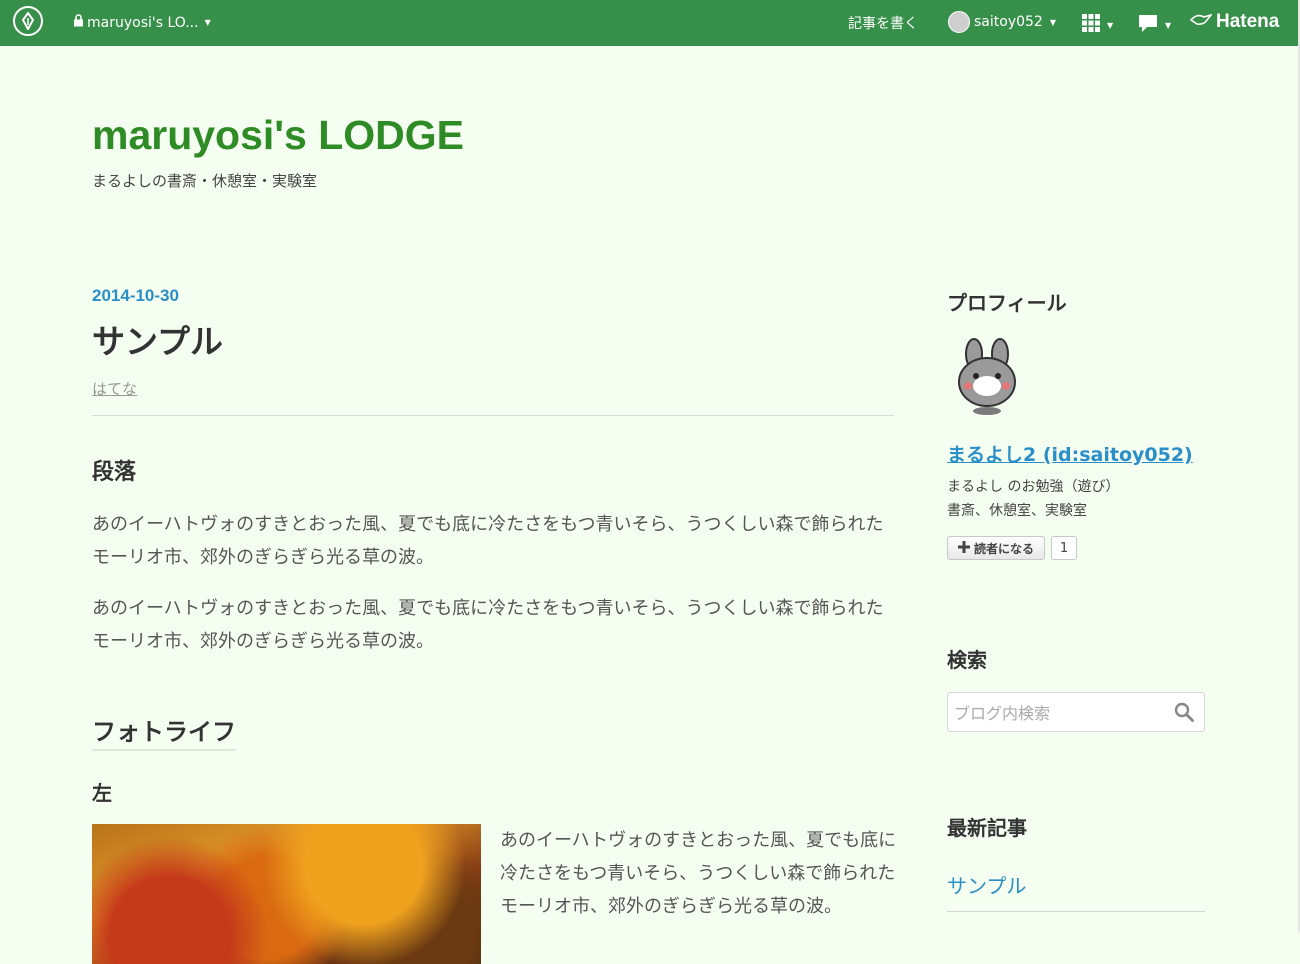  Describe the element at coordinates (1017, 511) in the screenshot. I see `profile-description-line: 書斎、休憩室、実験室` at that location.